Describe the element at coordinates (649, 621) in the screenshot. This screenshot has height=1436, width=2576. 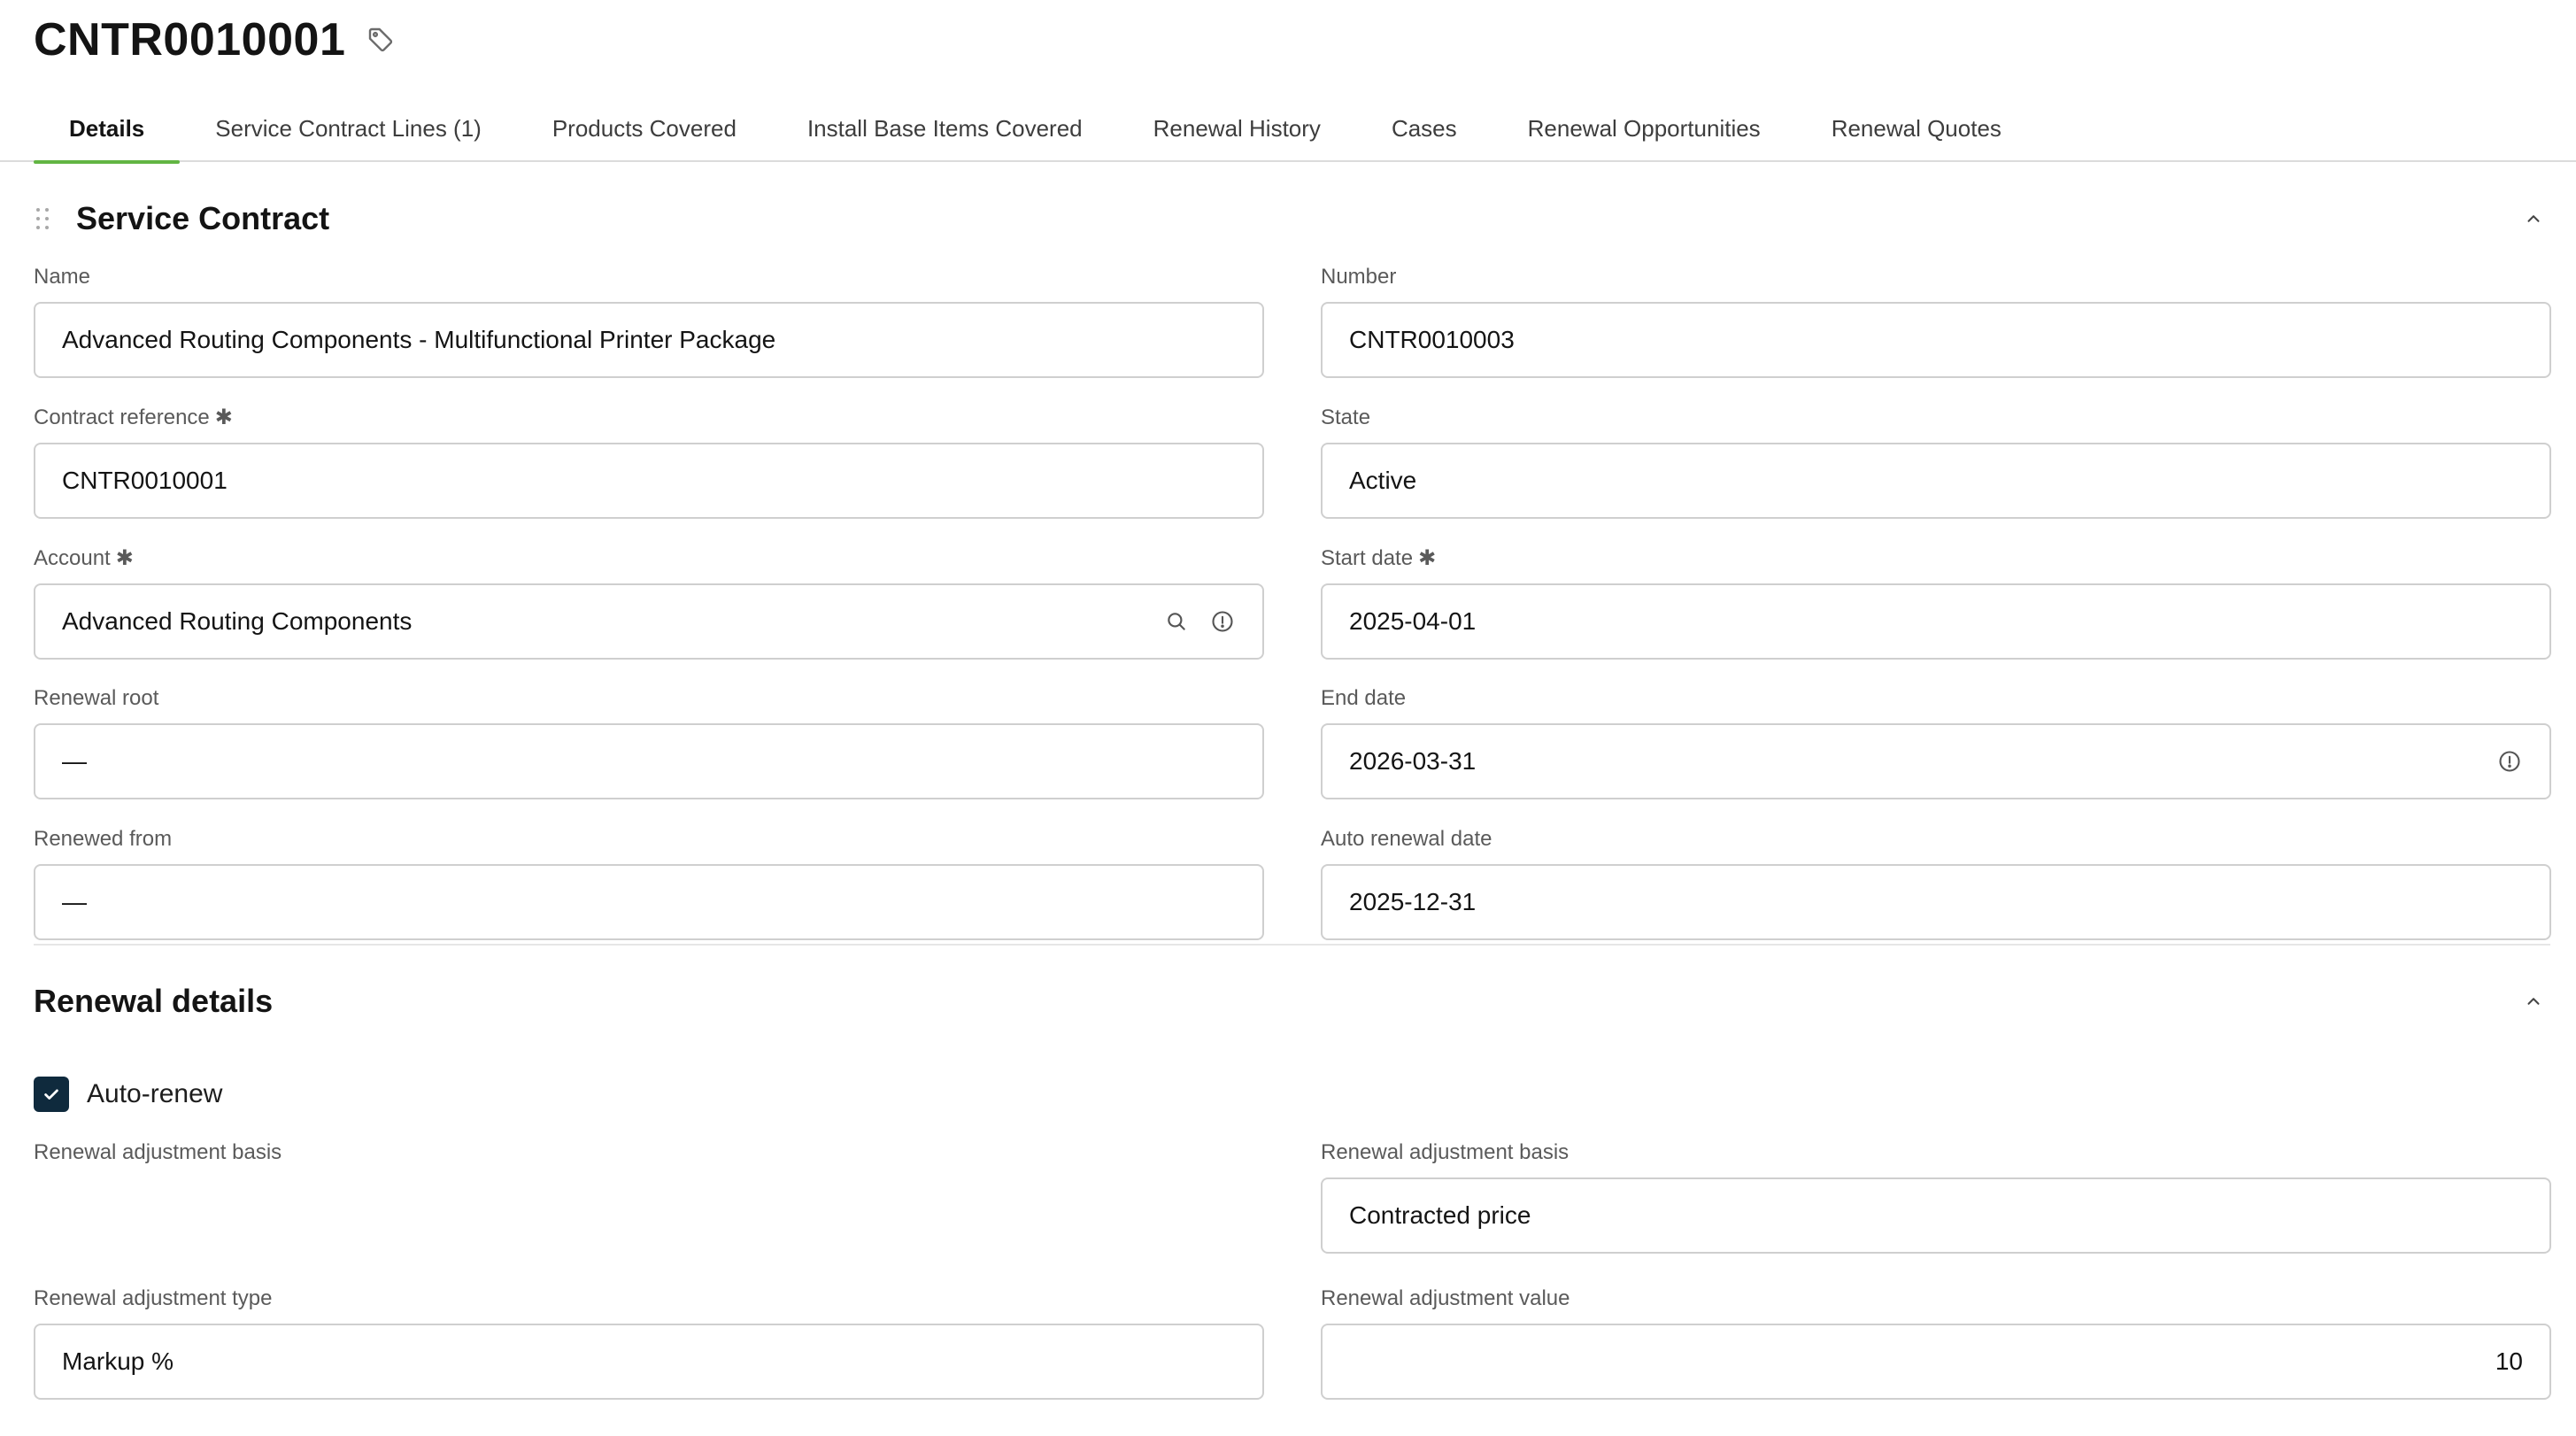
I see `account-input: Advanced Routing Components` at that location.